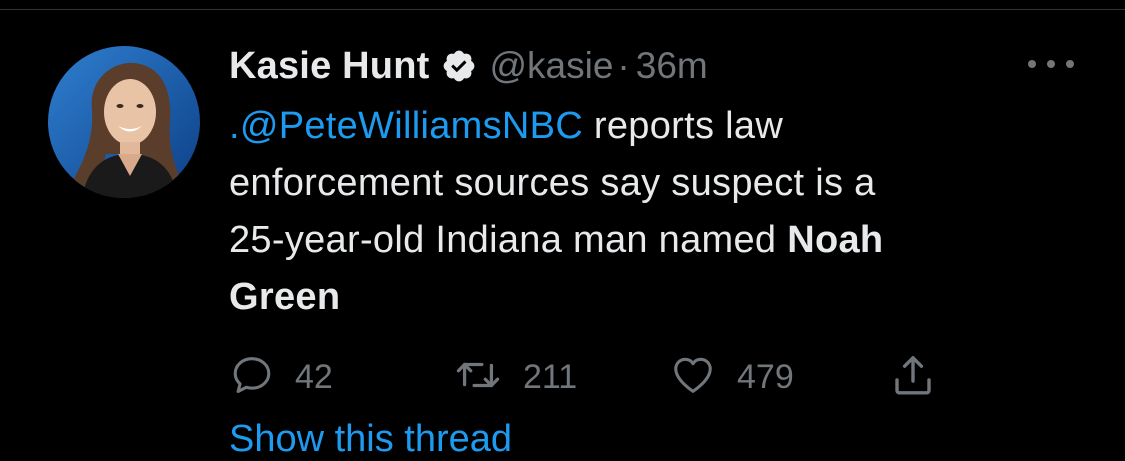  Describe the element at coordinates (562, 9) in the screenshot. I see `top-divider` at that location.